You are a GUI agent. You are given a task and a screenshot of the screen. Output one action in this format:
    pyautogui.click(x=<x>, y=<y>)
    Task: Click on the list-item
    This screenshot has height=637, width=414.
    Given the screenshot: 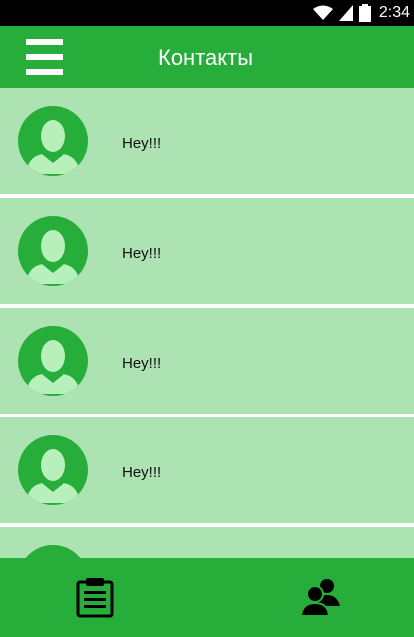 What is the action you would take?
    pyautogui.click(x=207, y=542)
    